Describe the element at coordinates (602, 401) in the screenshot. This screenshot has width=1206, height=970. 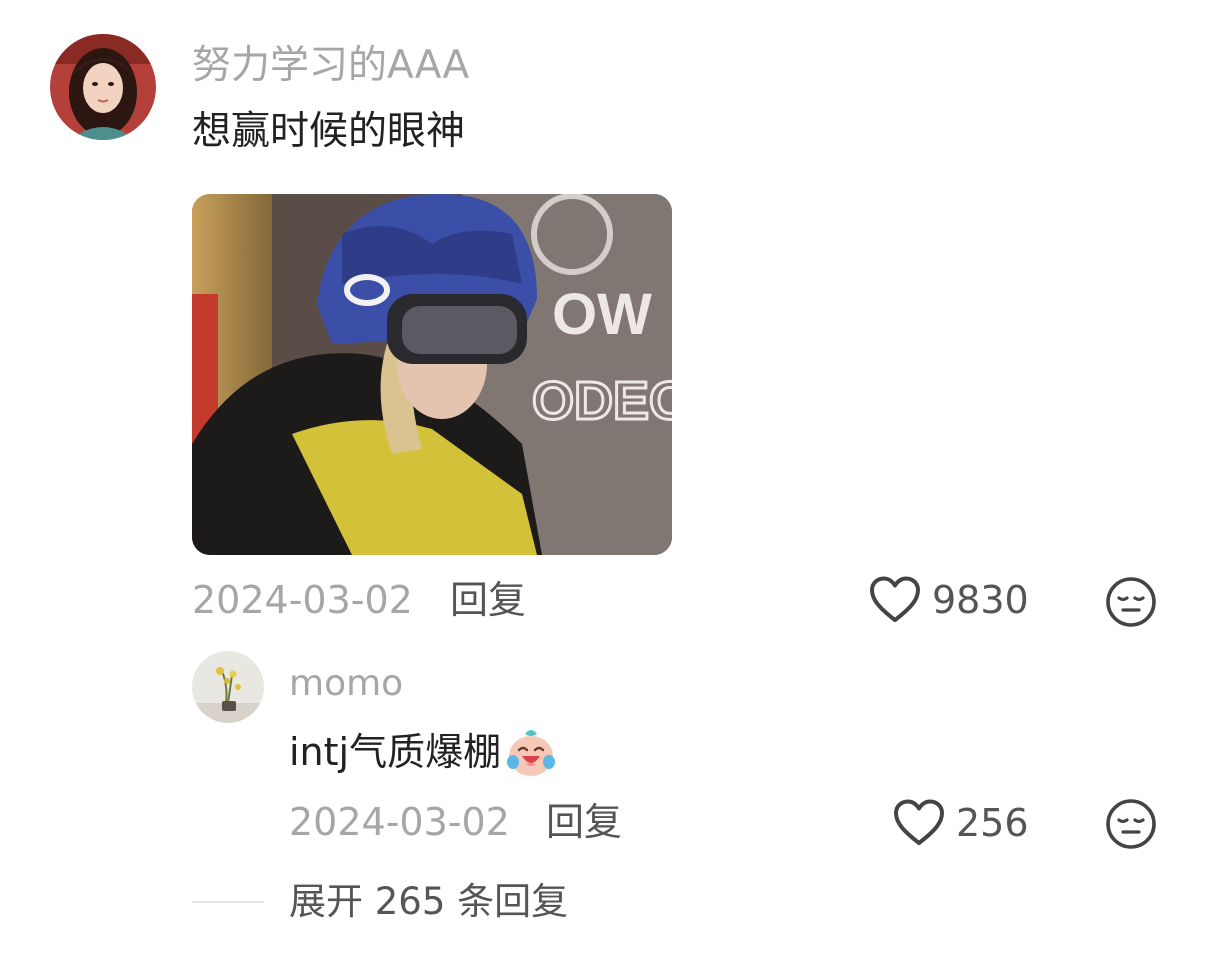
I see `svg-text: ODEO` at that location.